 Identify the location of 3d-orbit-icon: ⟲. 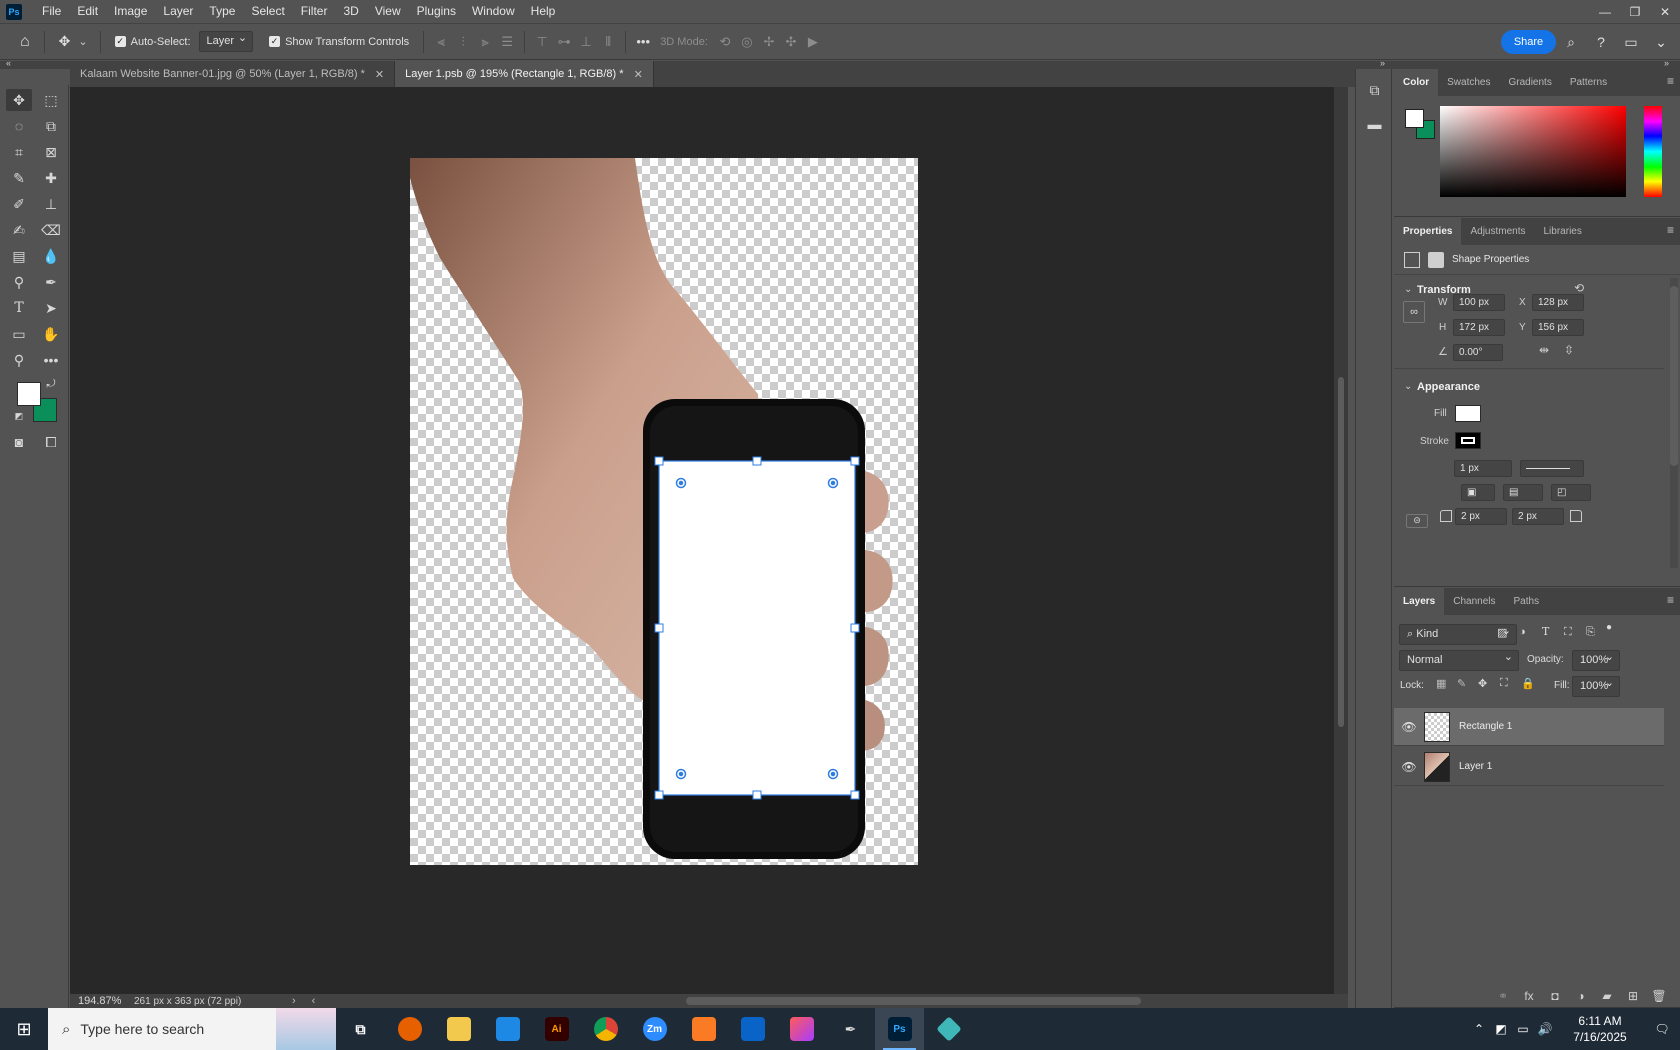
(725, 42).